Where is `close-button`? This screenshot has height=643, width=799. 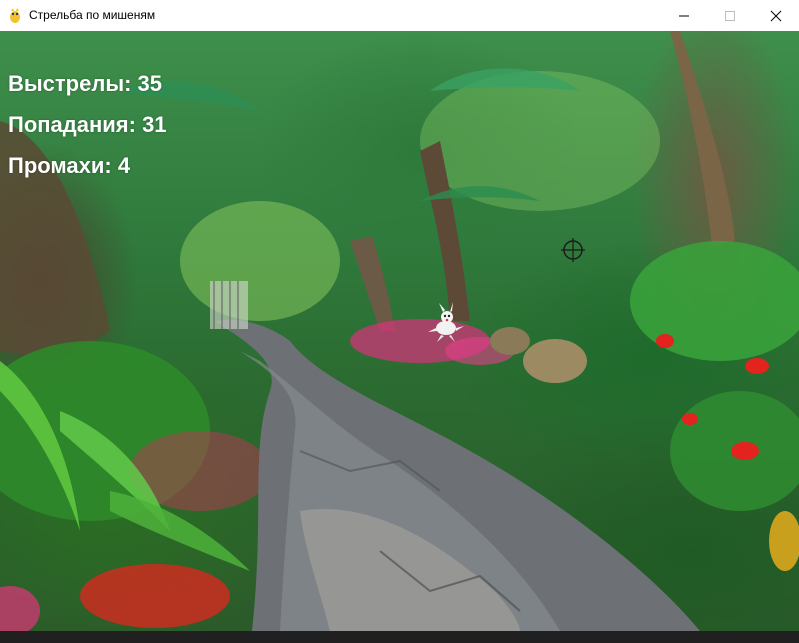
close-button is located at coordinates (776, 15).